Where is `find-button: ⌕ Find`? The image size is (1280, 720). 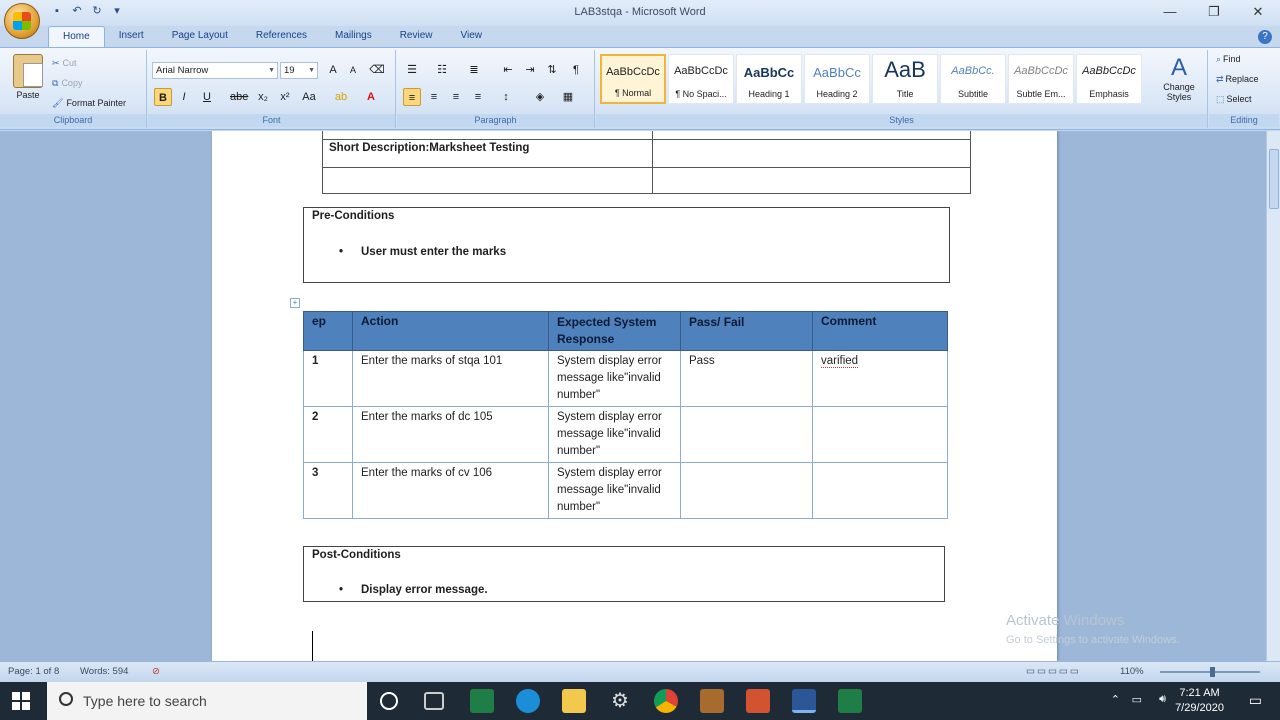 find-button: ⌕ Find is located at coordinates (1228, 59).